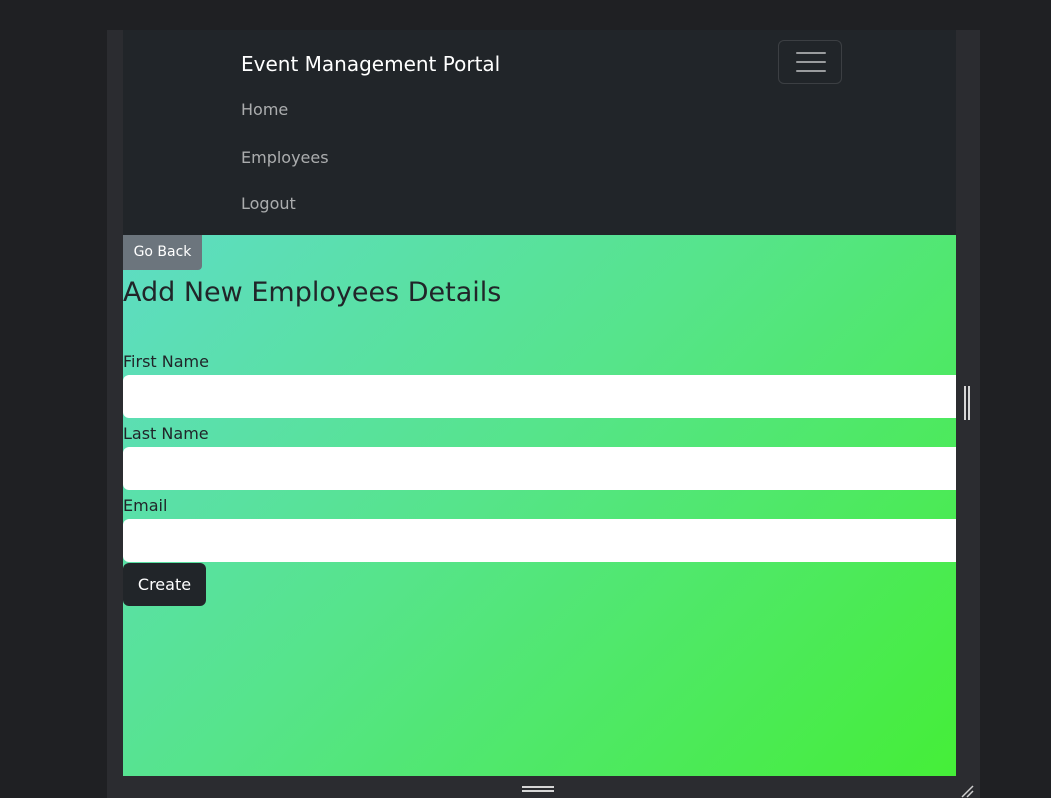 Image resolution: width=1051 pixels, height=798 pixels. I want to click on last-name-input, so click(539, 468).